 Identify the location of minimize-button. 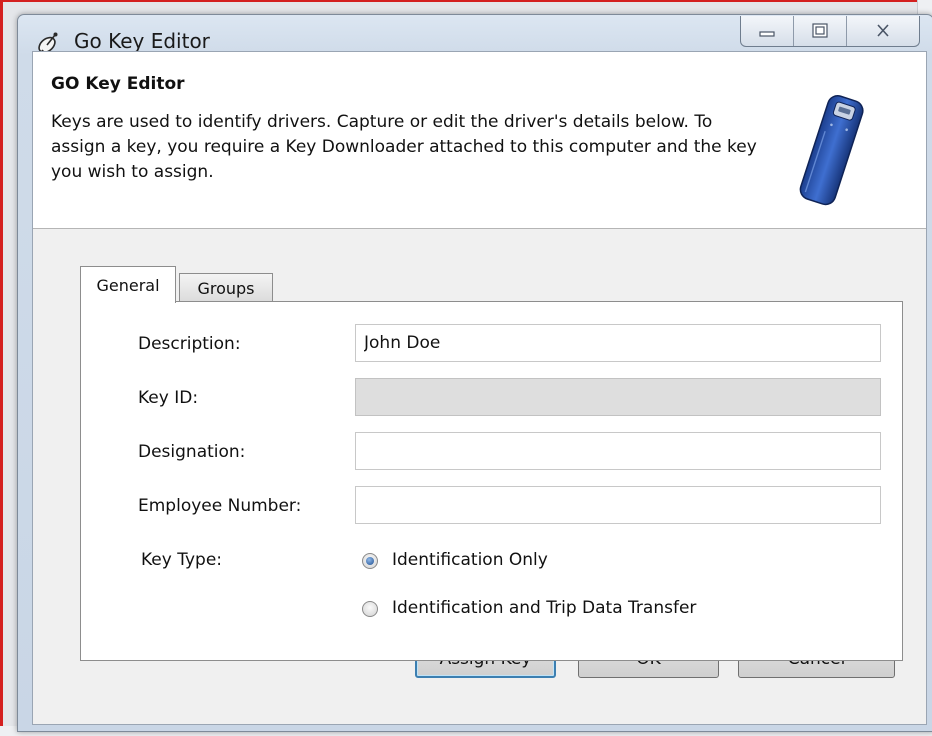
(767, 31).